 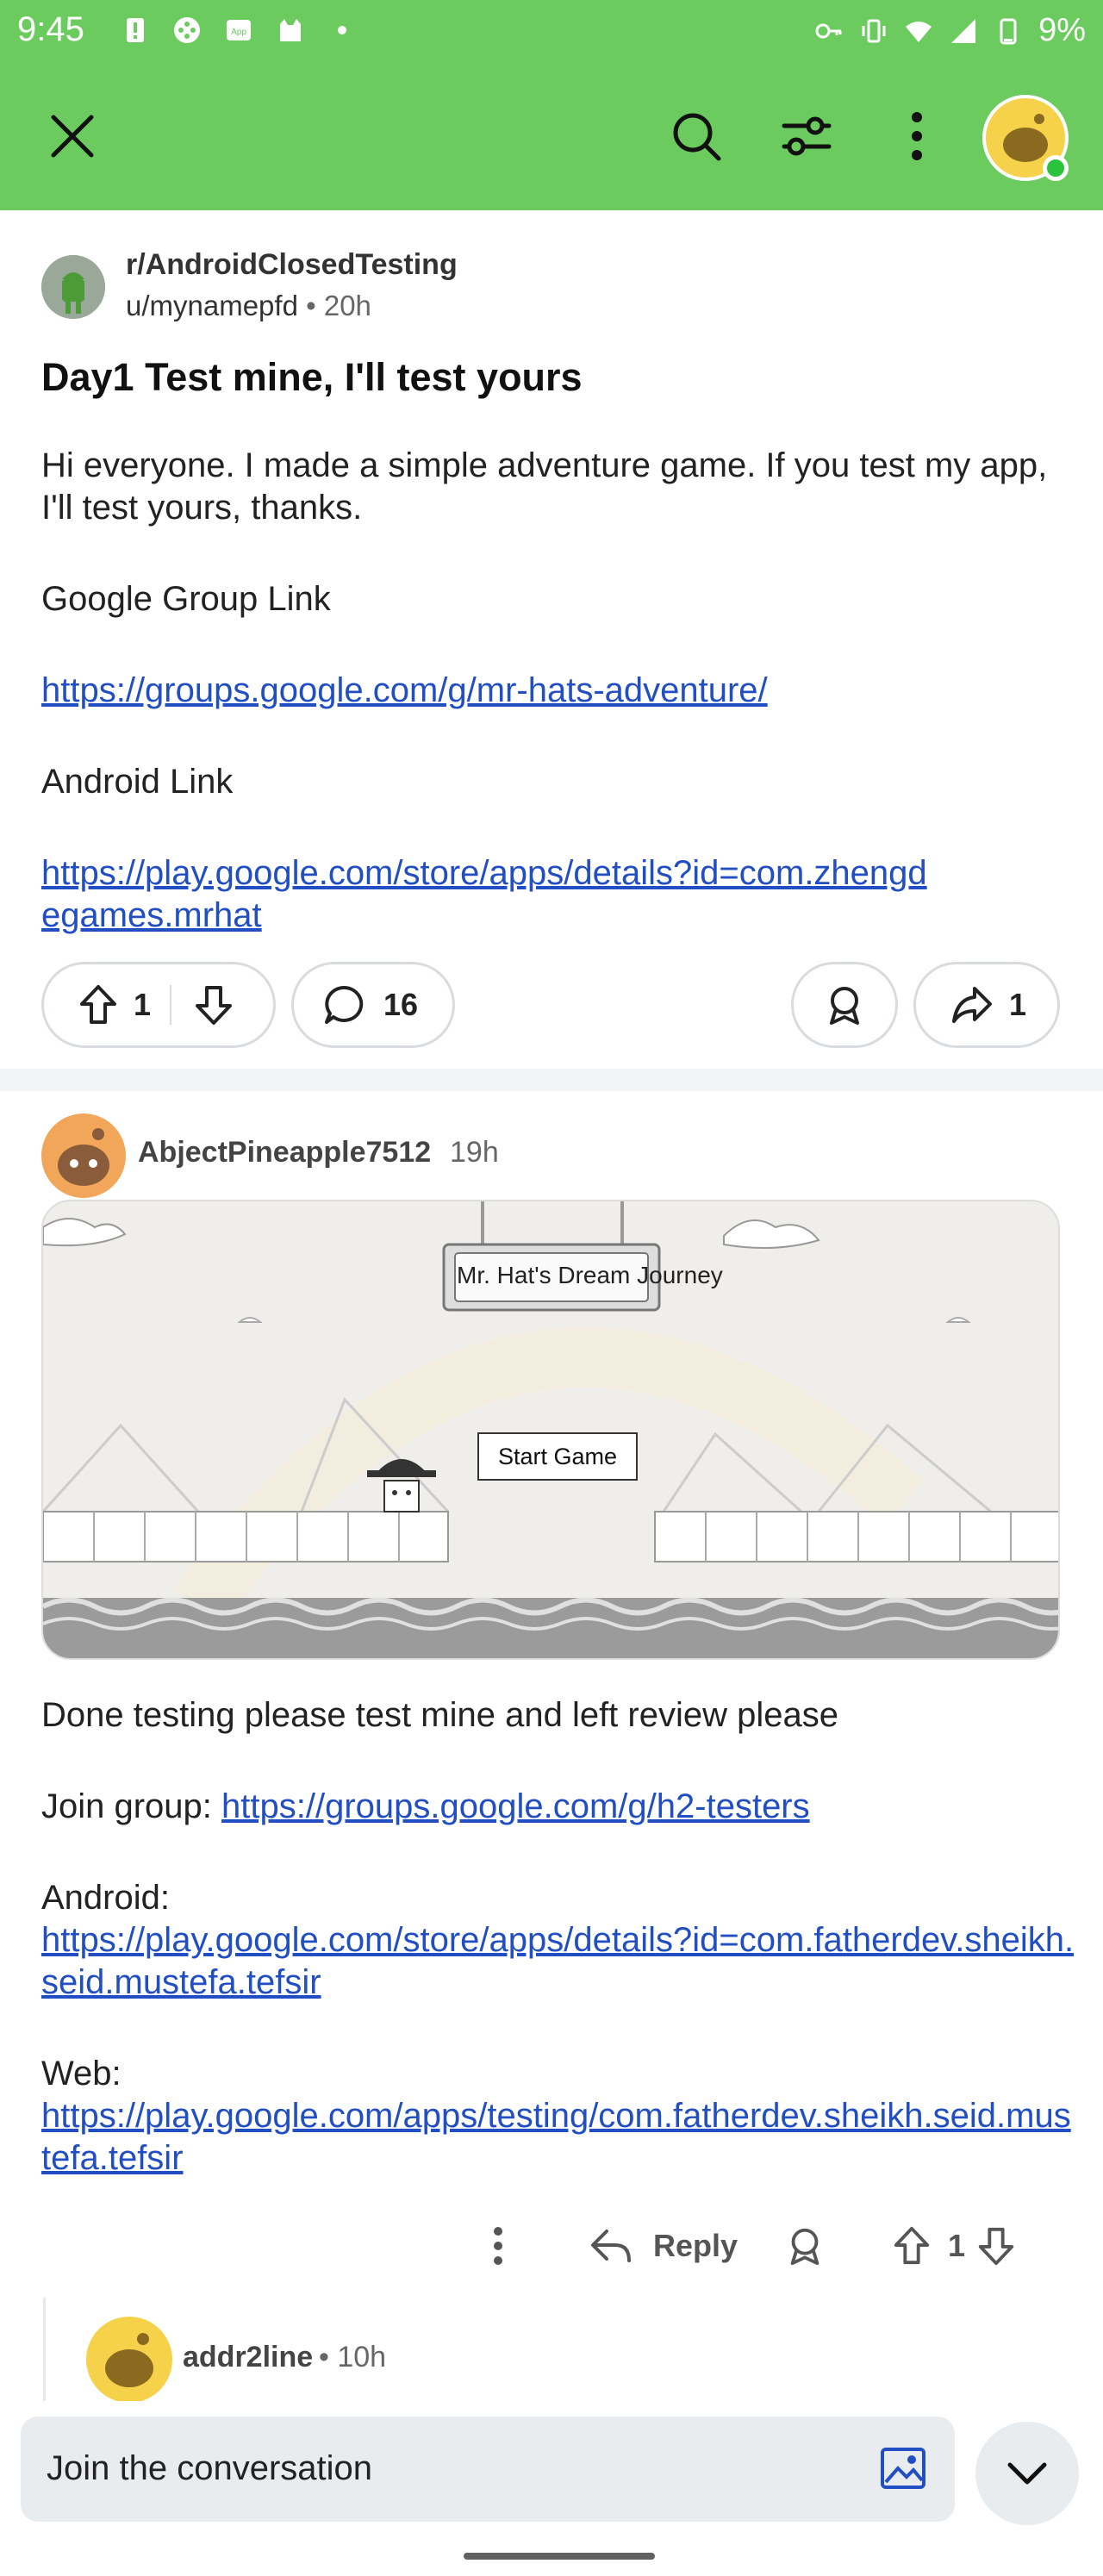 I want to click on join-group-label: Join group:, so click(x=131, y=1806).